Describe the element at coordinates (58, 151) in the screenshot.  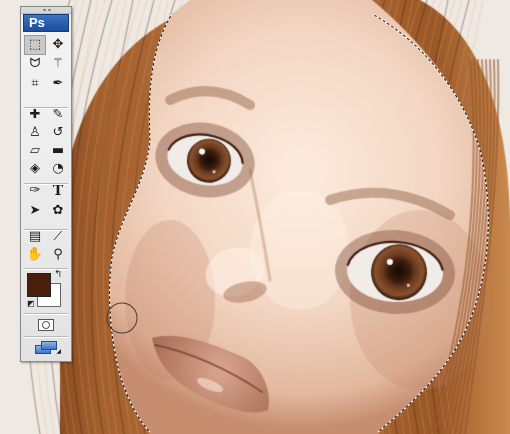
I see `gradient-icon: ▬` at that location.